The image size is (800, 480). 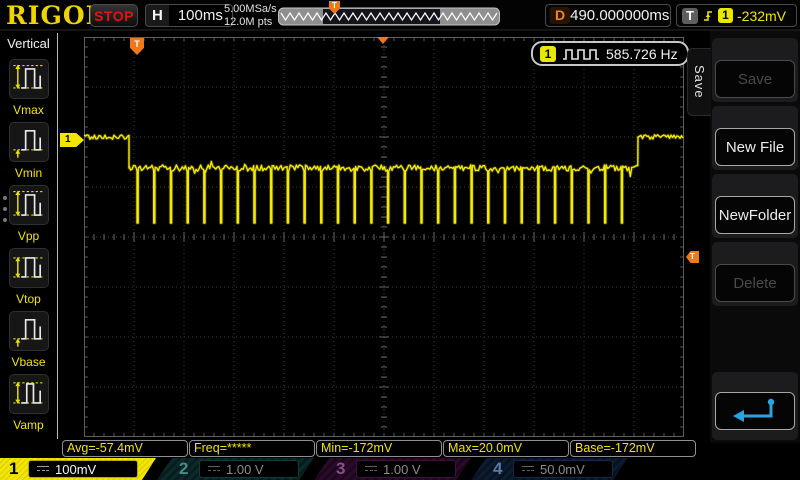 I want to click on frequency-counter-overlay: 1 585.726 Hz, so click(x=610, y=53).